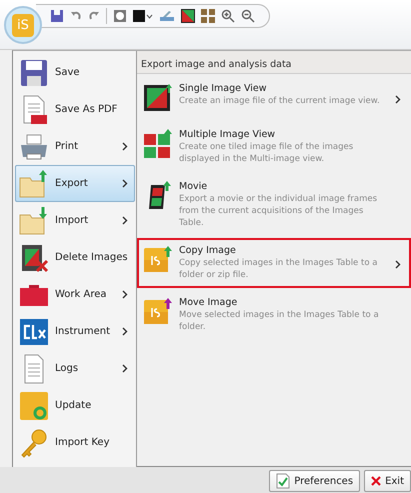 Image resolution: width=411 pixels, height=493 pixels. I want to click on delete-image-icon, so click(34, 257).